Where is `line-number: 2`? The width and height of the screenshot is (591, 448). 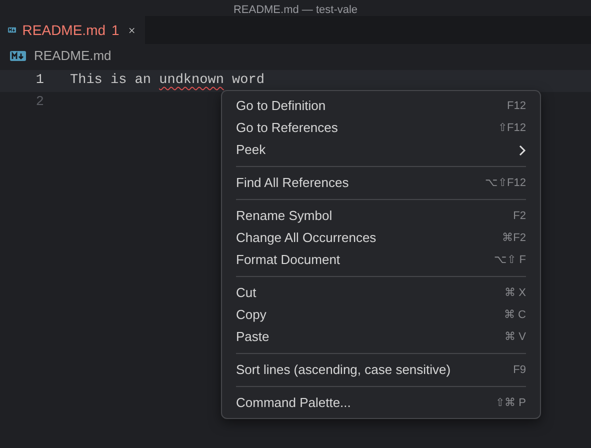 line-number: 2 is located at coordinates (39, 103).